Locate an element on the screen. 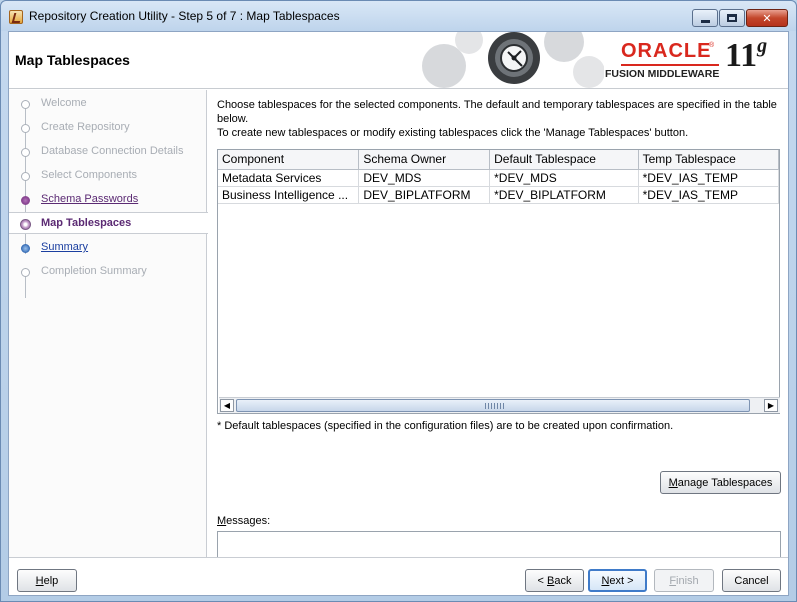 Image resolution: width=797 pixels, height=602 pixels. next-button: Next > is located at coordinates (617, 580).